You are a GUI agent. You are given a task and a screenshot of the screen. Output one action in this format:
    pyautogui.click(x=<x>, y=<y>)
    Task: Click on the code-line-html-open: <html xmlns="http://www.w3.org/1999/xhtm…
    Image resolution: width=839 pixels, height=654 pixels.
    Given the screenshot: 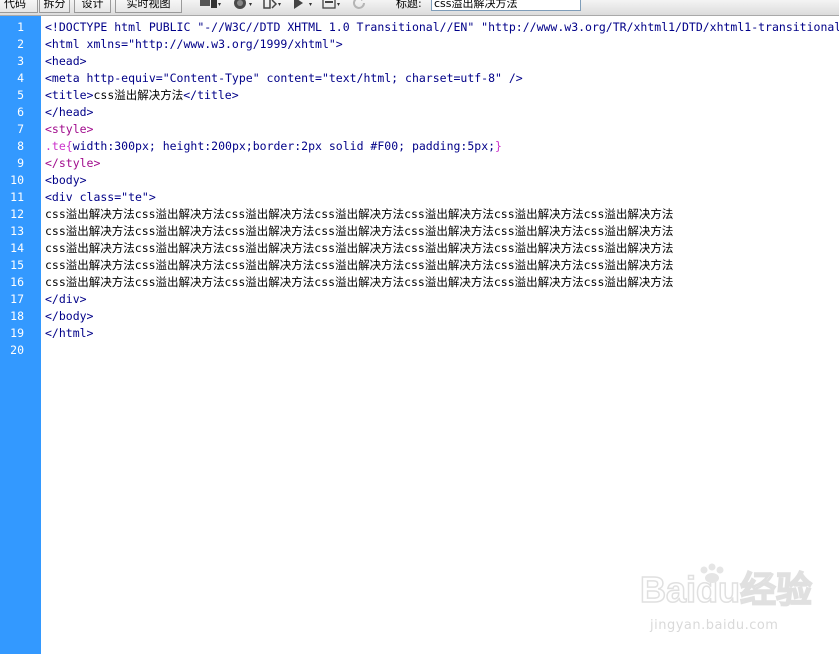 What is the action you would take?
    pyautogui.click(x=194, y=44)
    